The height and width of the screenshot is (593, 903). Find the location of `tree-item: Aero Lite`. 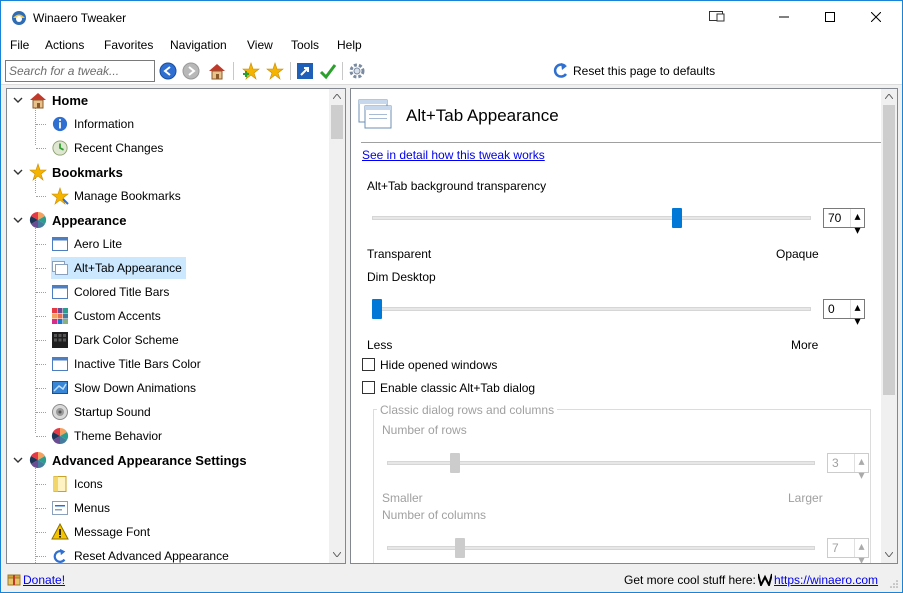

tree-item: Aero Lite is located at coordinates (88, 244).